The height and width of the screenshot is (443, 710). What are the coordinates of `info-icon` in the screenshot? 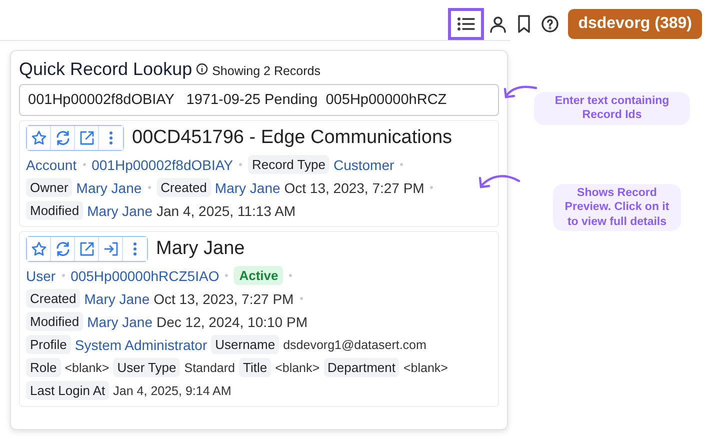 It's located at (202, 69).